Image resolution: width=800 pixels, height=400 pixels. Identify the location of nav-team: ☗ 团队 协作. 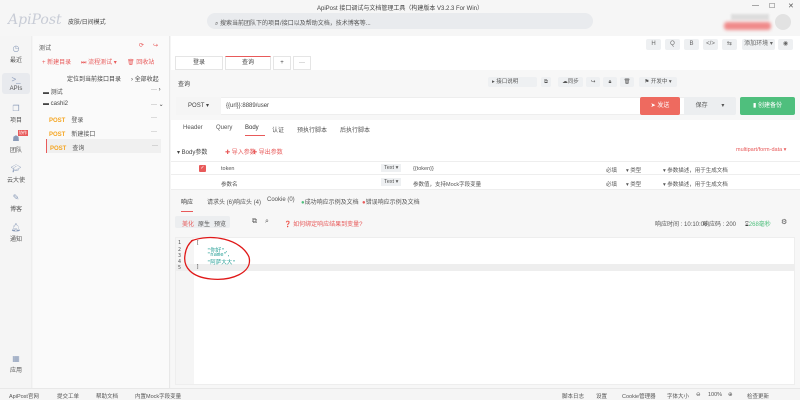
(16, 142).